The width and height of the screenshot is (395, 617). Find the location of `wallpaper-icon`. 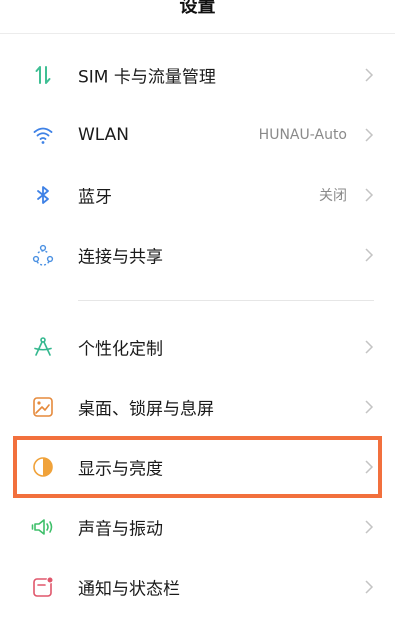

wallpaper-icon is located at coordinates (43, 407).